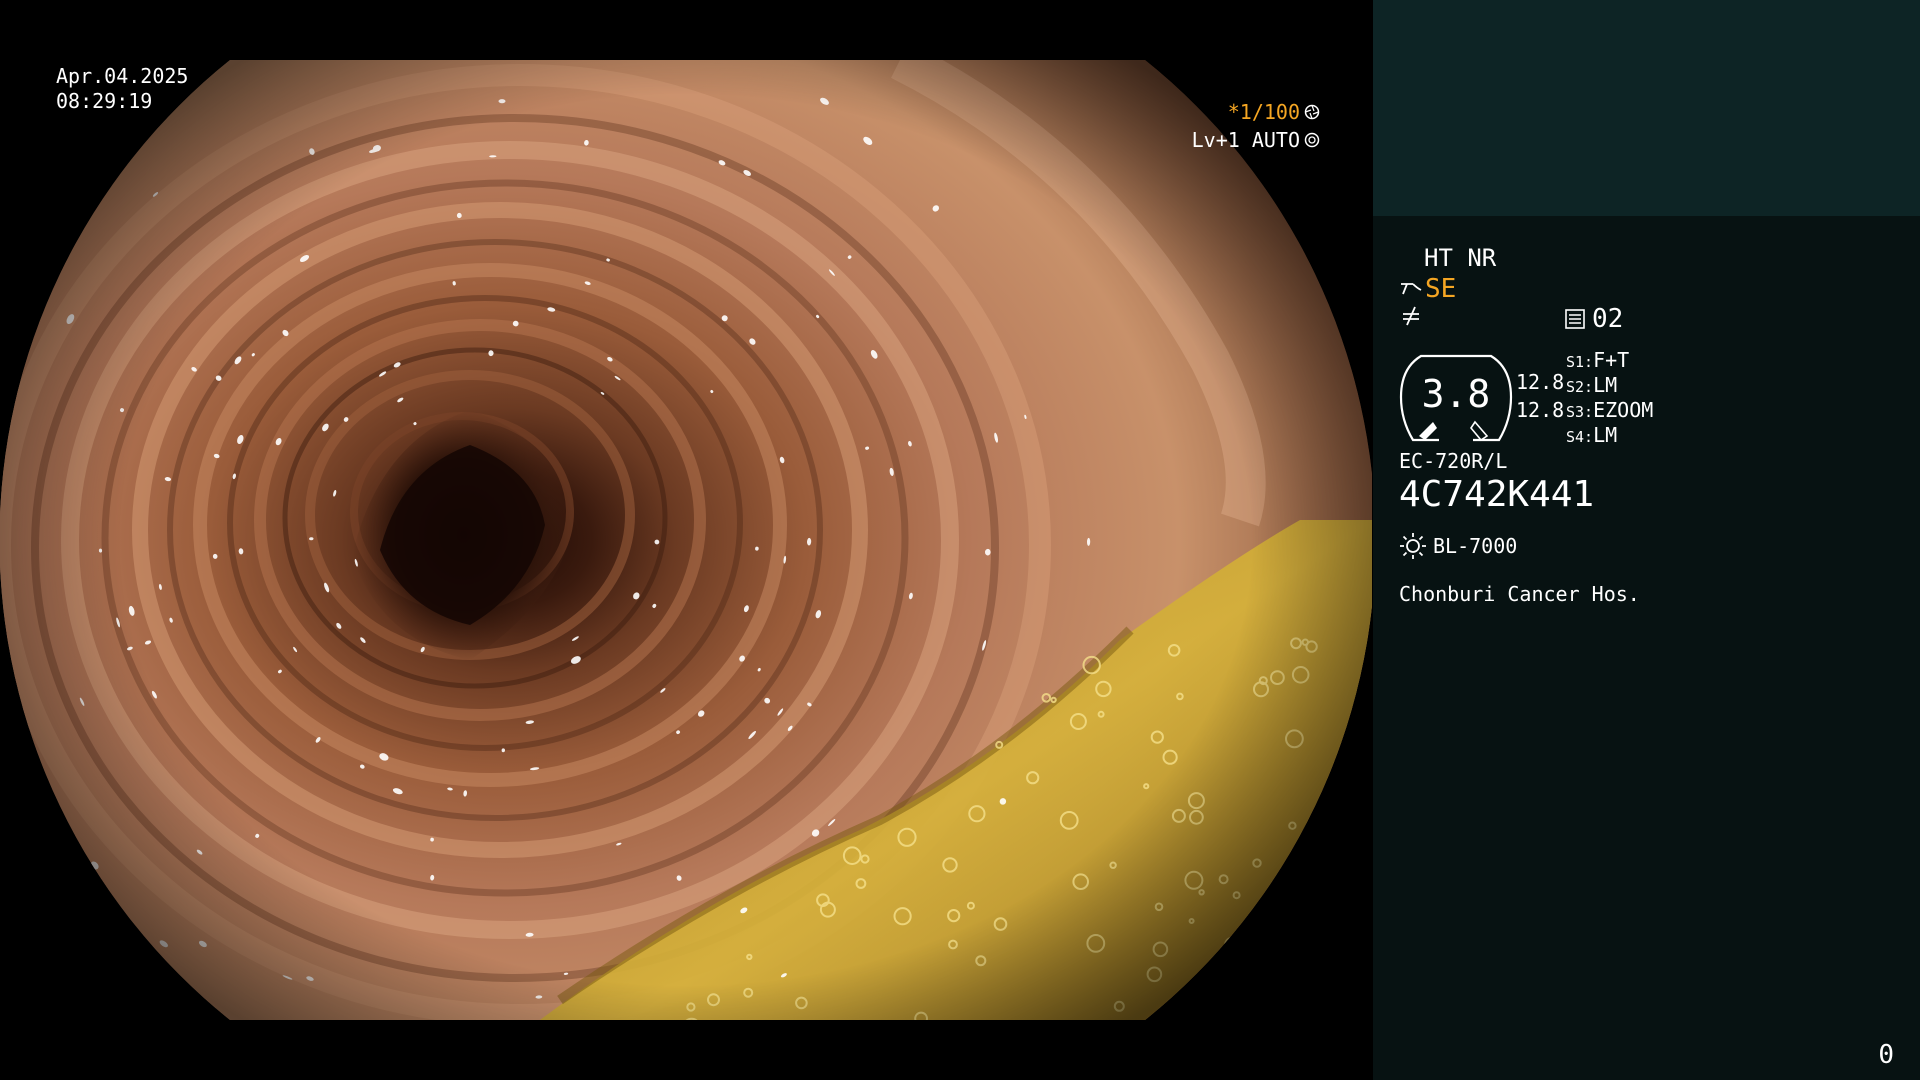  I want to click on brightness-level-value: Lv+1 AUTO, so click(1245, 140).